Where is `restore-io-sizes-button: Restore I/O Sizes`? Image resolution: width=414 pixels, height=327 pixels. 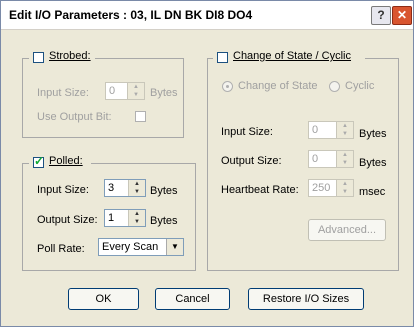 restore-io-sizes-button: Restore I/O Sizes is located at coordinates (306, 299).